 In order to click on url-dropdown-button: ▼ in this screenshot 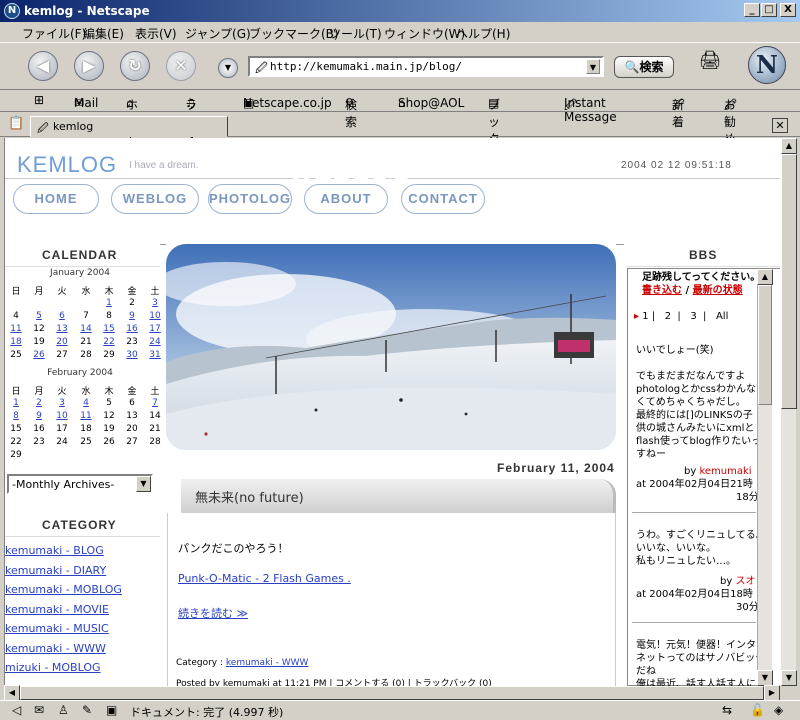, I will do `click(593, 66)`.